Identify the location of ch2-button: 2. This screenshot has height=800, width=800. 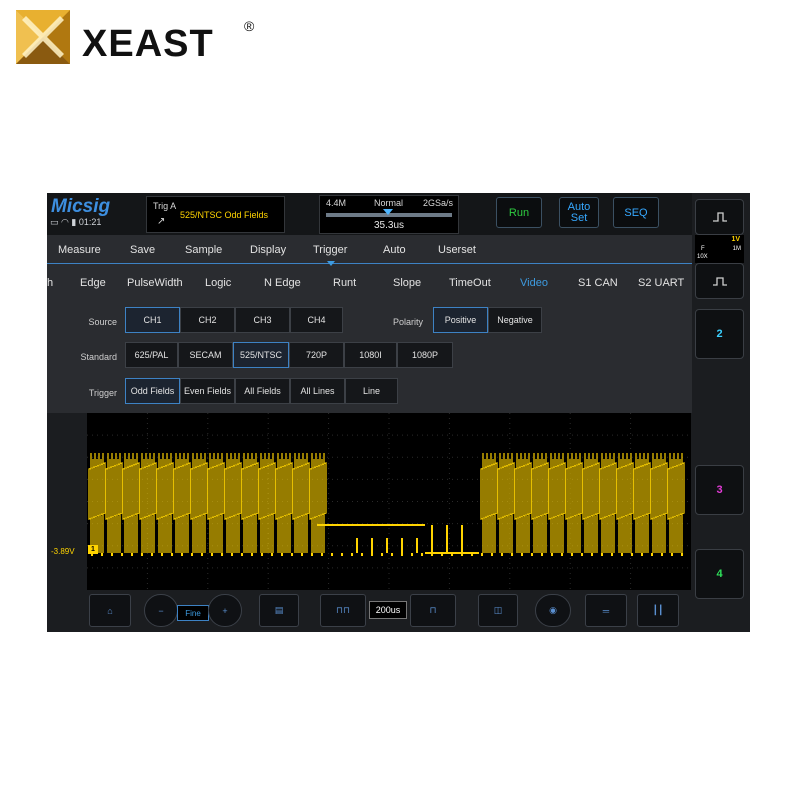
(719, 334).